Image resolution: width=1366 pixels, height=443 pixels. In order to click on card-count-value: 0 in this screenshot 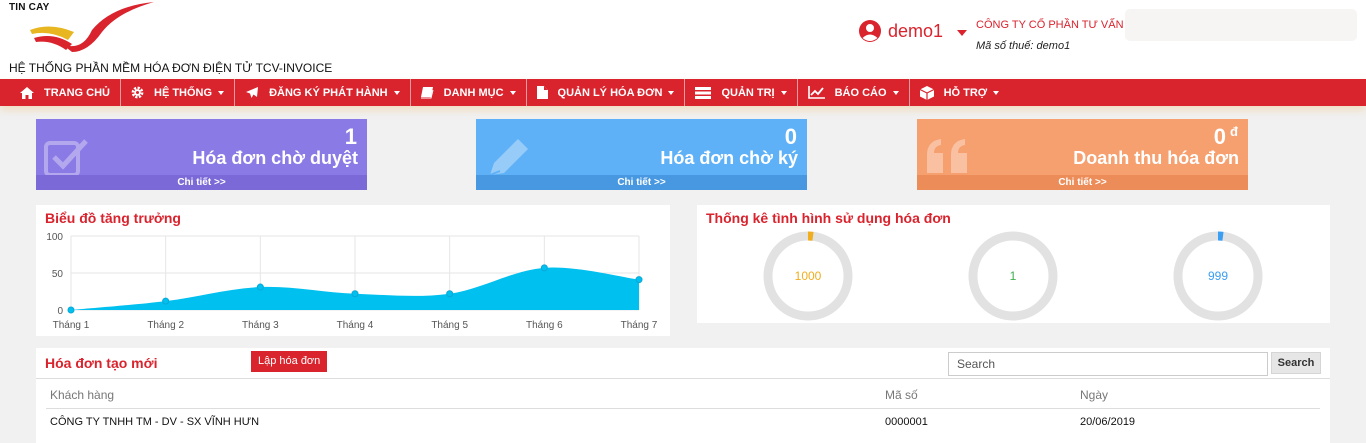, I will do `click(1220, 136)`.